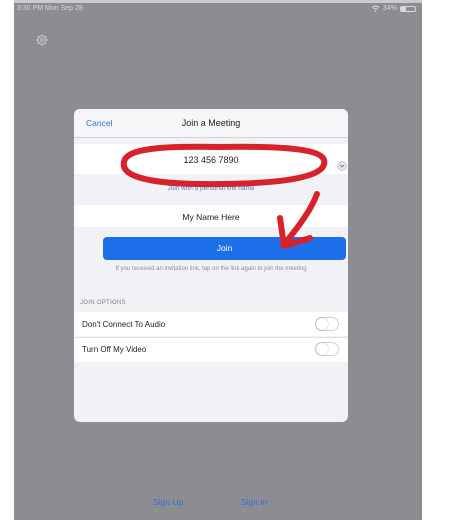 This screenshot has height=520, width=456. What do you see at coordinates (254, 502) in the screenshot?
I see `sign-in-link: Sign In` at bounding box center [254, 502].